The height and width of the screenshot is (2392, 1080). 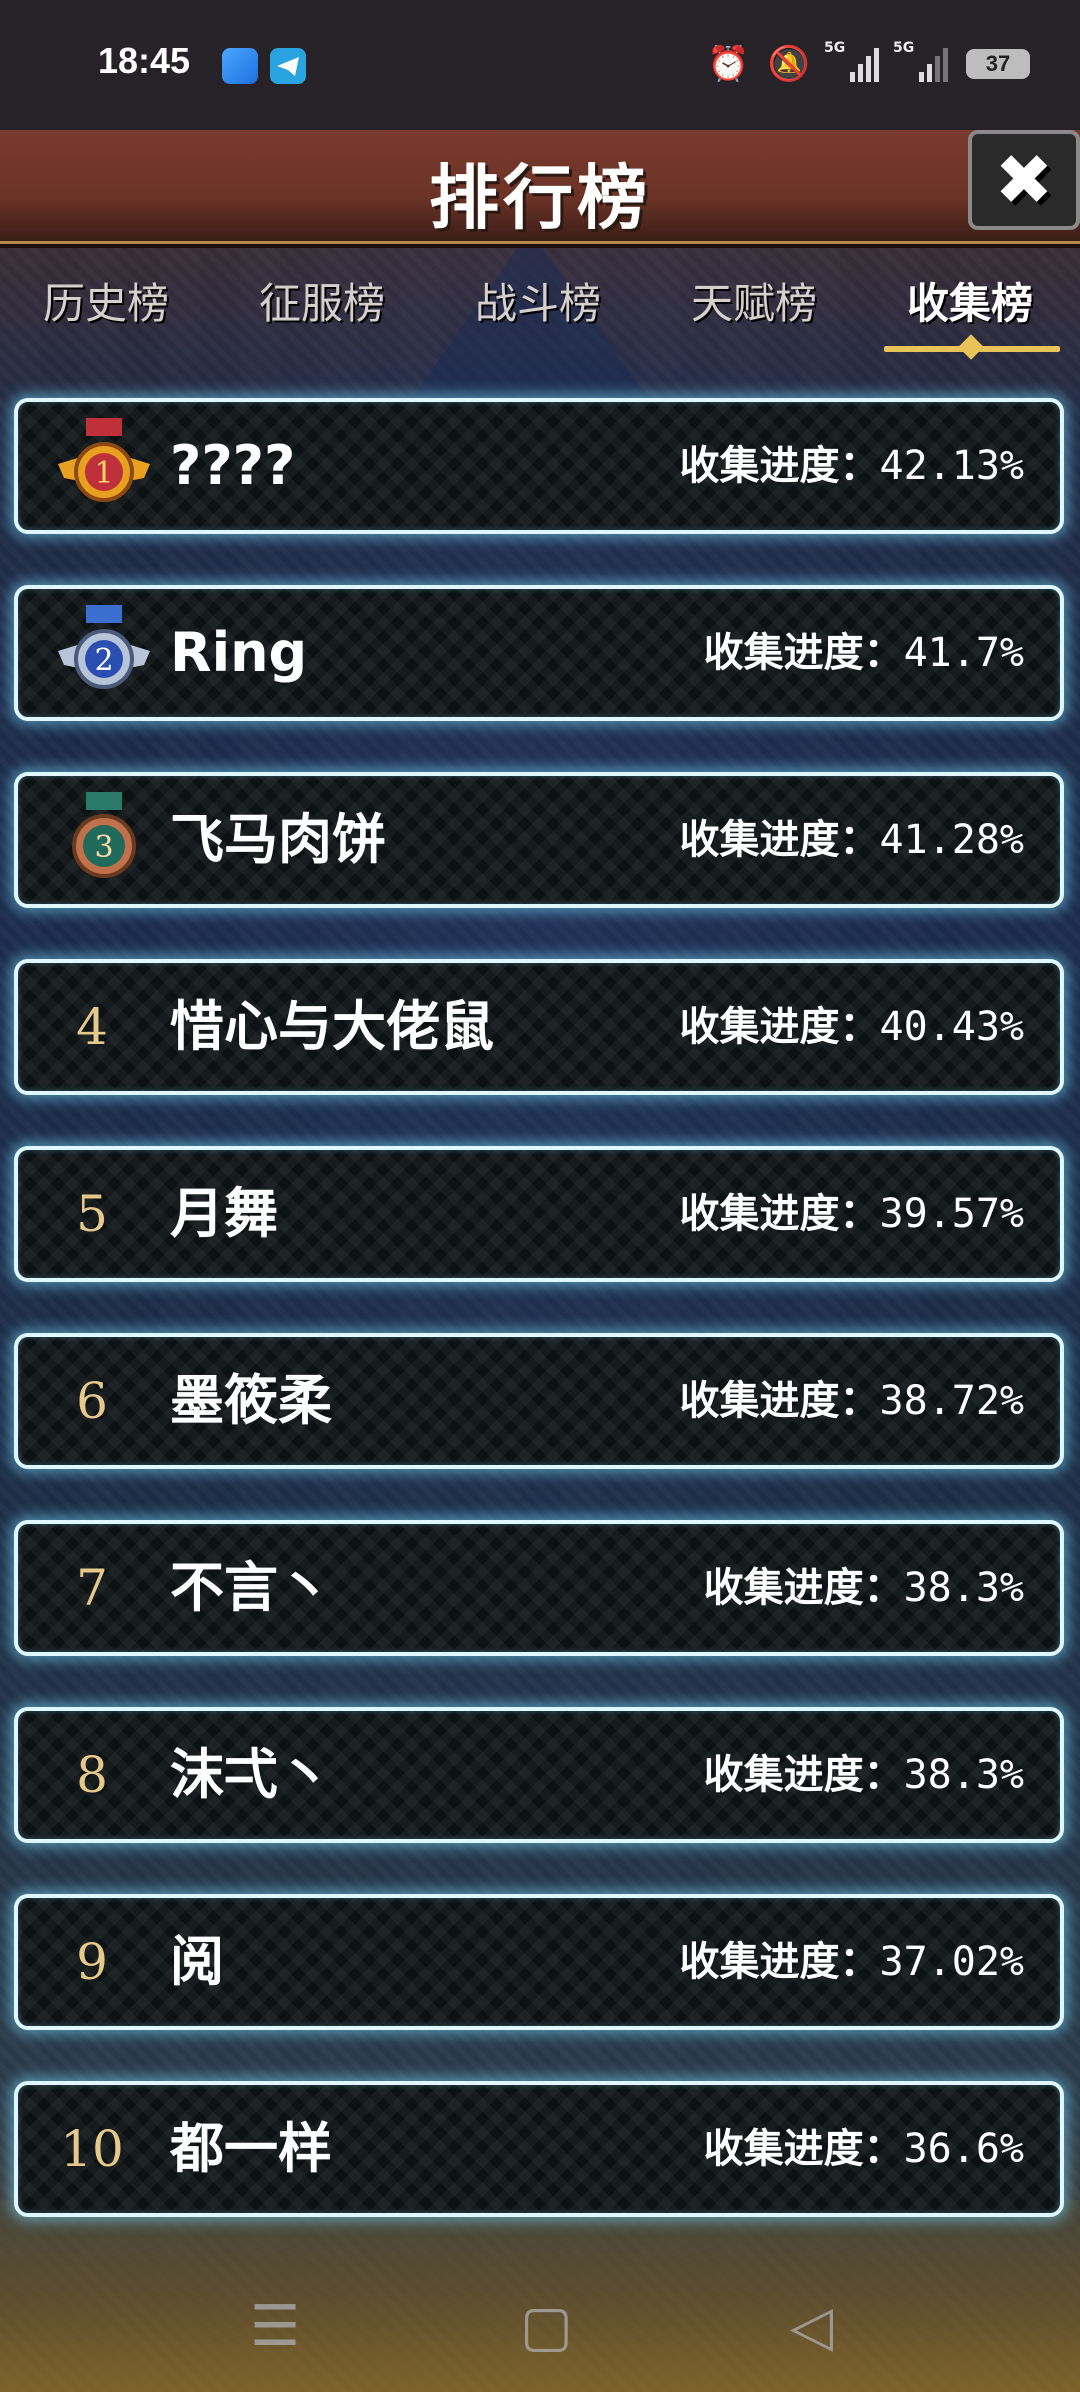 What do you see at coordinates (251, 1587) in the screenshot?
I see `player-name: 不言丶` at bounding box center [251, 1587].